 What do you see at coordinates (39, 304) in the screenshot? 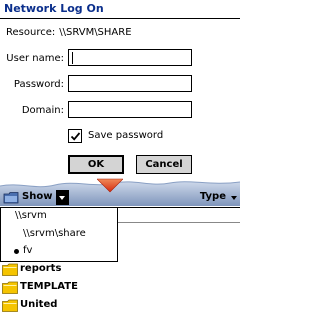
I see `folder-name: United` at bounding box center [39, 304].